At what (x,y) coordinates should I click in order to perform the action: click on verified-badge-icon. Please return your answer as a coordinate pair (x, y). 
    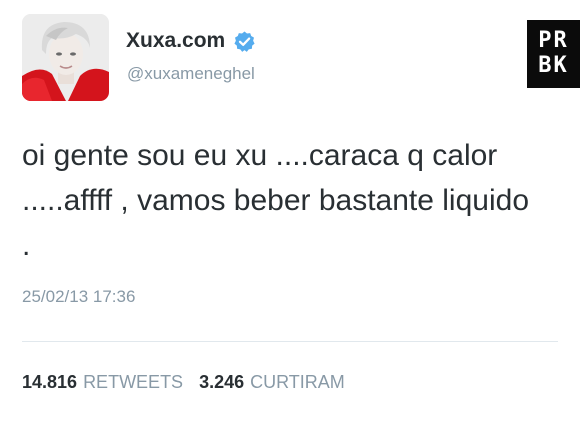
    Looking at the image, I should click on (244, 41).